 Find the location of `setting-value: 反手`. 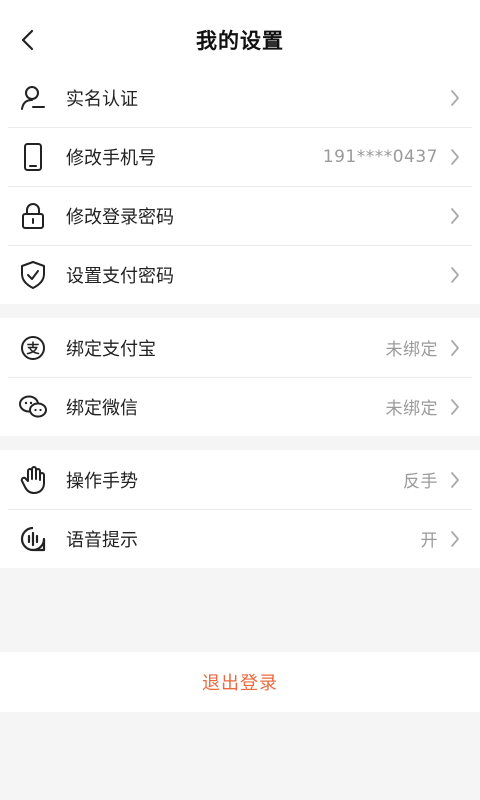

setting-value: 反手 is located at coordinates (420, 482).